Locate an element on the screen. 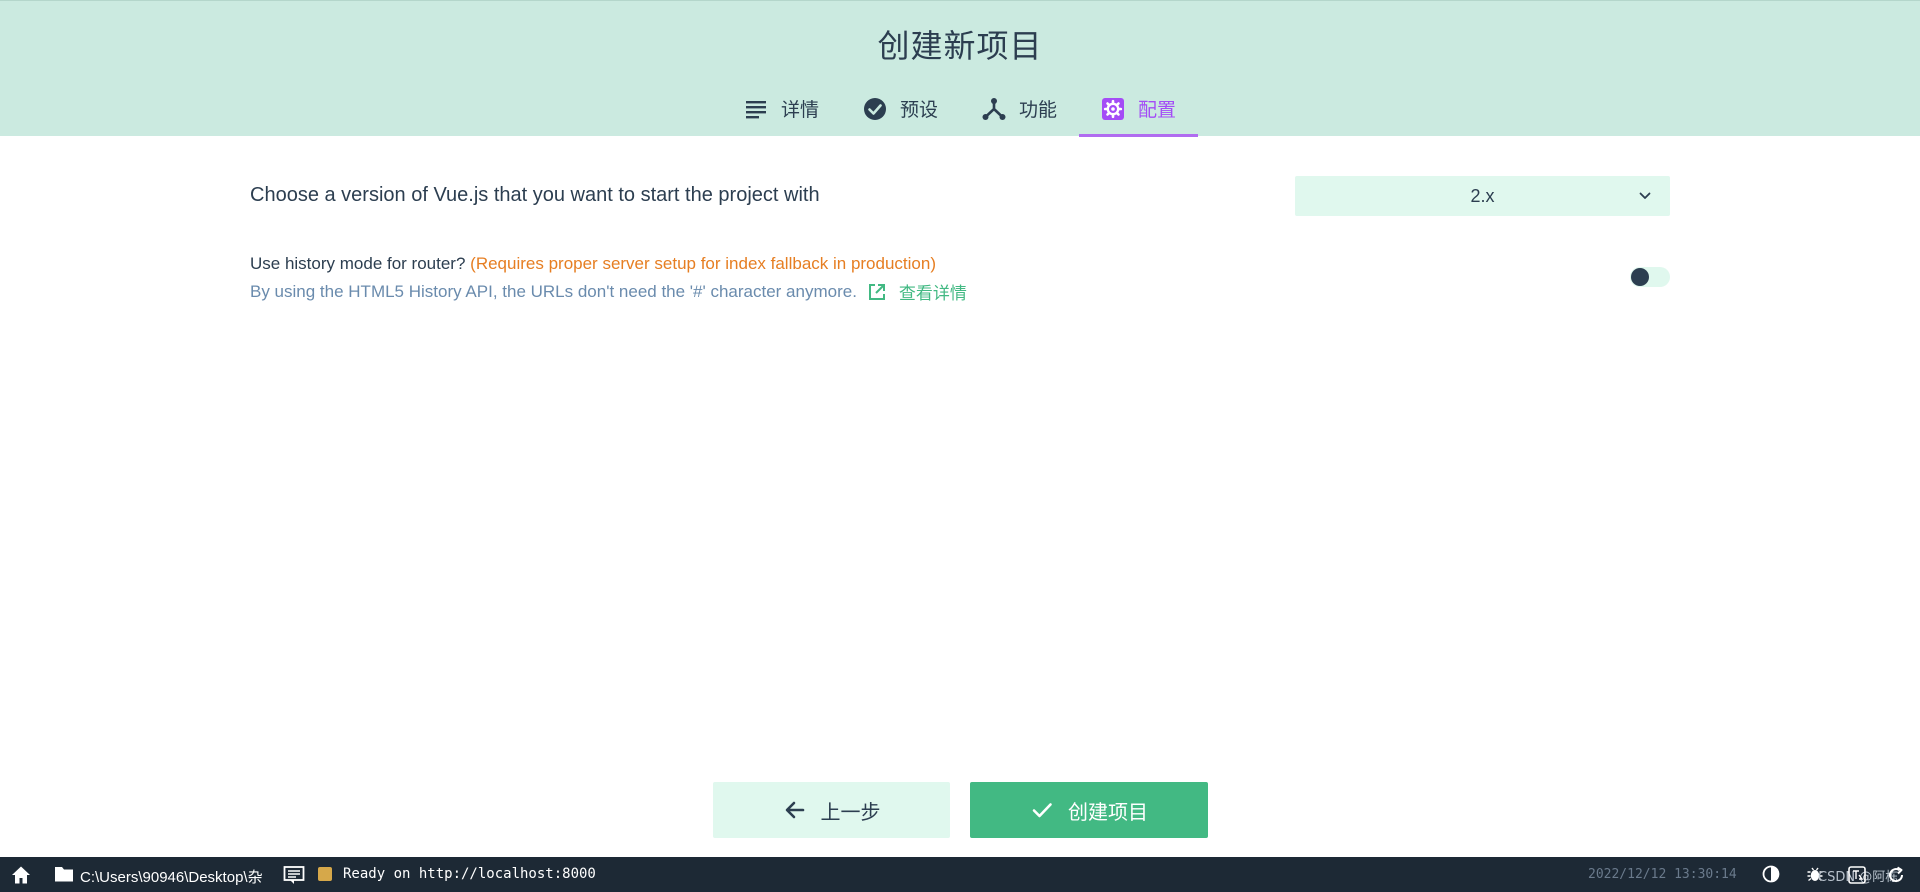 This screenshot has height=892, width=1920. current-path: C:\Users\90946\Desktop\杂 is located at coordinates (171, 876).